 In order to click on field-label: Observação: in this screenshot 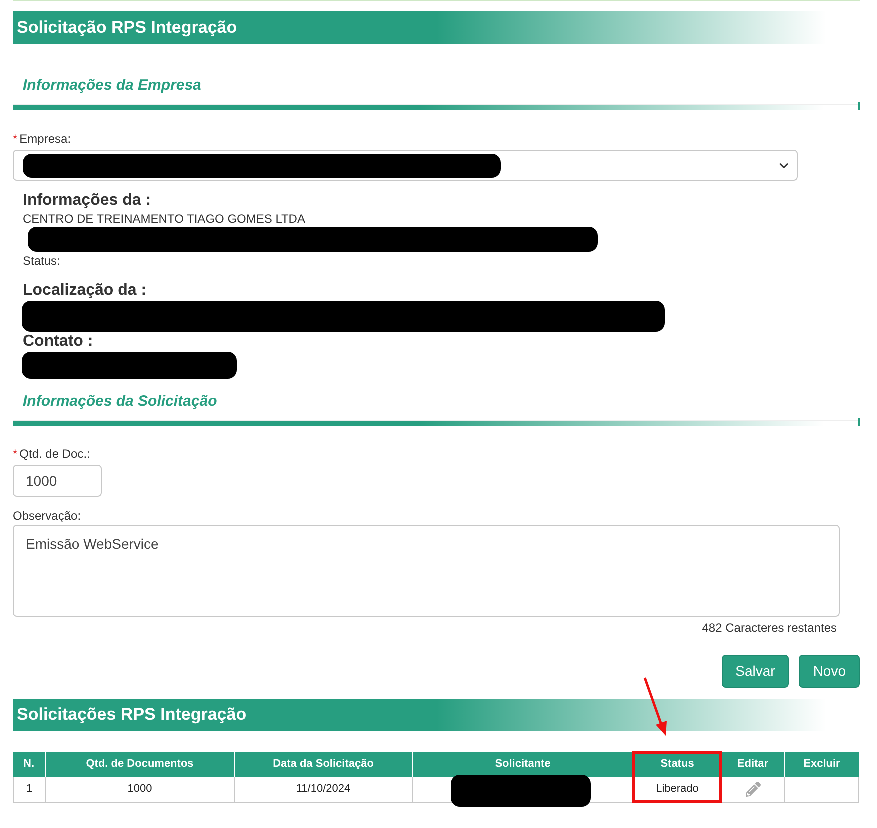, I will do `click(47, 516)`.